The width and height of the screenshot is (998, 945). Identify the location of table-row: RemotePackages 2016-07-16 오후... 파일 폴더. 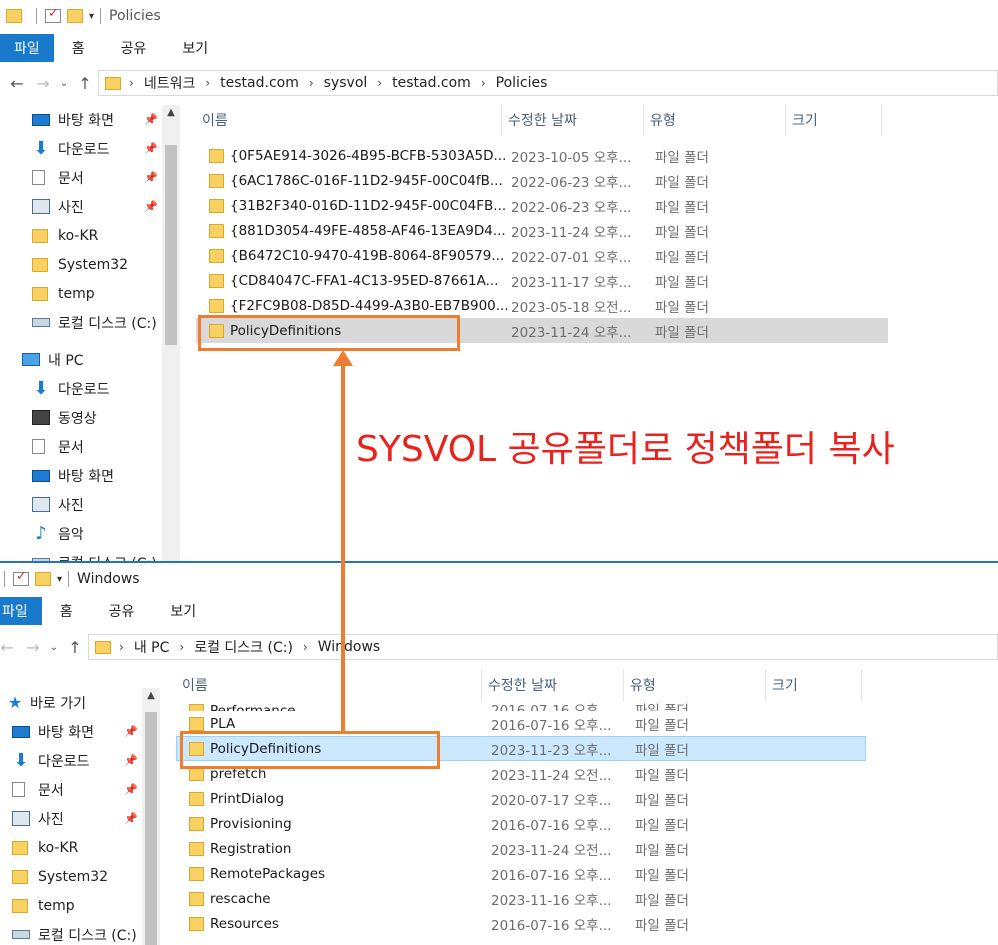
(526, 873).